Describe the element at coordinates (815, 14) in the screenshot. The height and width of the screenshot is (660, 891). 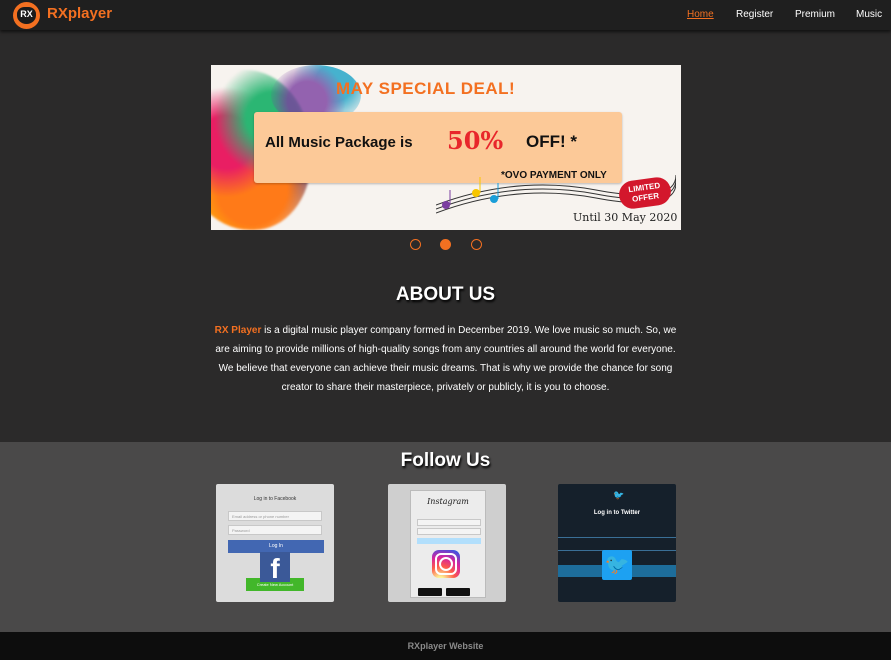
I see `nav-premium: Premium` at that location.